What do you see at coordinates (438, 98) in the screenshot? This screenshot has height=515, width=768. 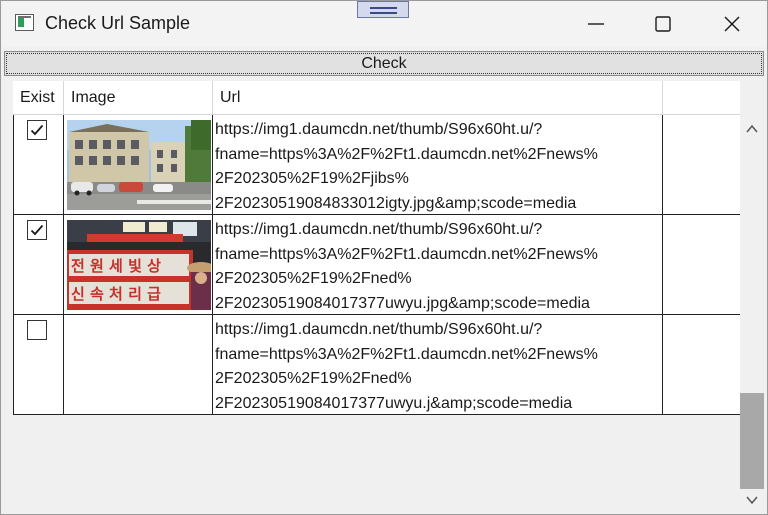 I see `column-header-url: Url` at bounding box center [438, 98].